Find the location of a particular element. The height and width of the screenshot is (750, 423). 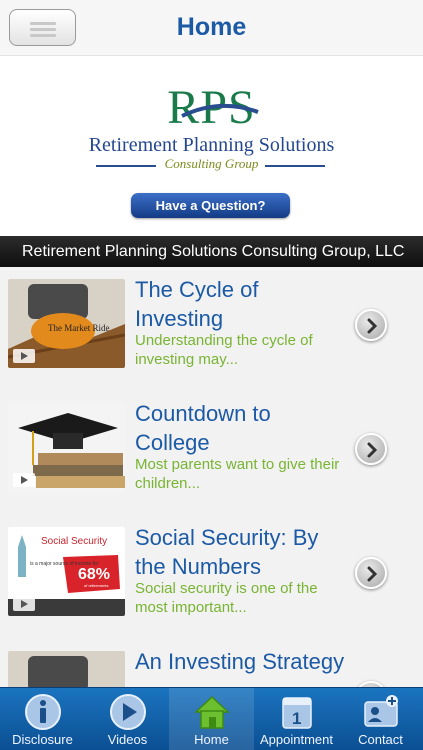

list-item: An Investing Strategy is located at coordinates (211, 663).